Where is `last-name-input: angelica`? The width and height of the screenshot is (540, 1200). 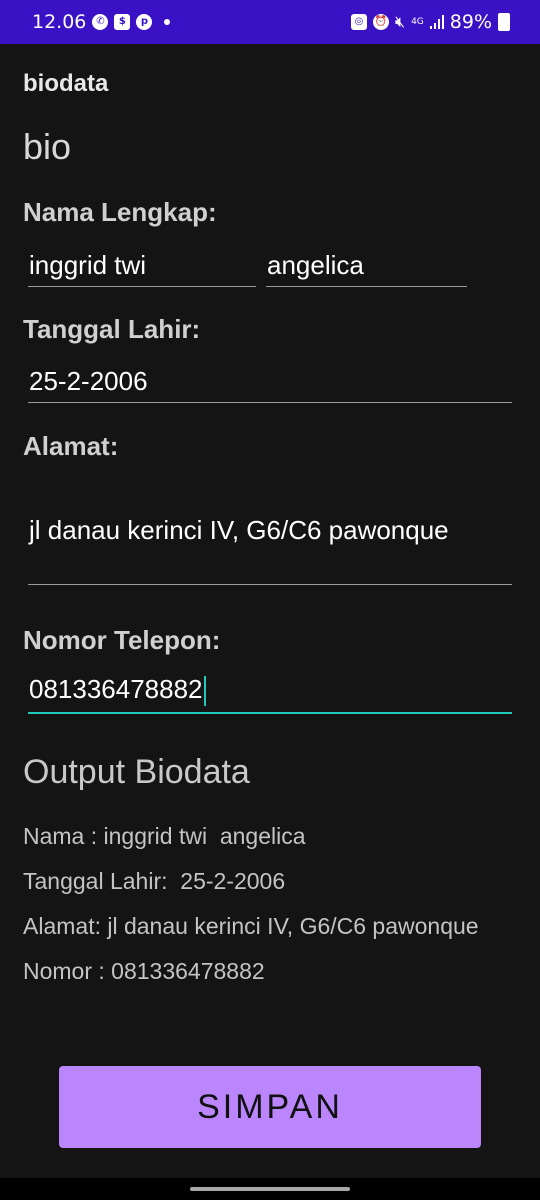
last-name-input: angelica is located at coordinates (366, 268).